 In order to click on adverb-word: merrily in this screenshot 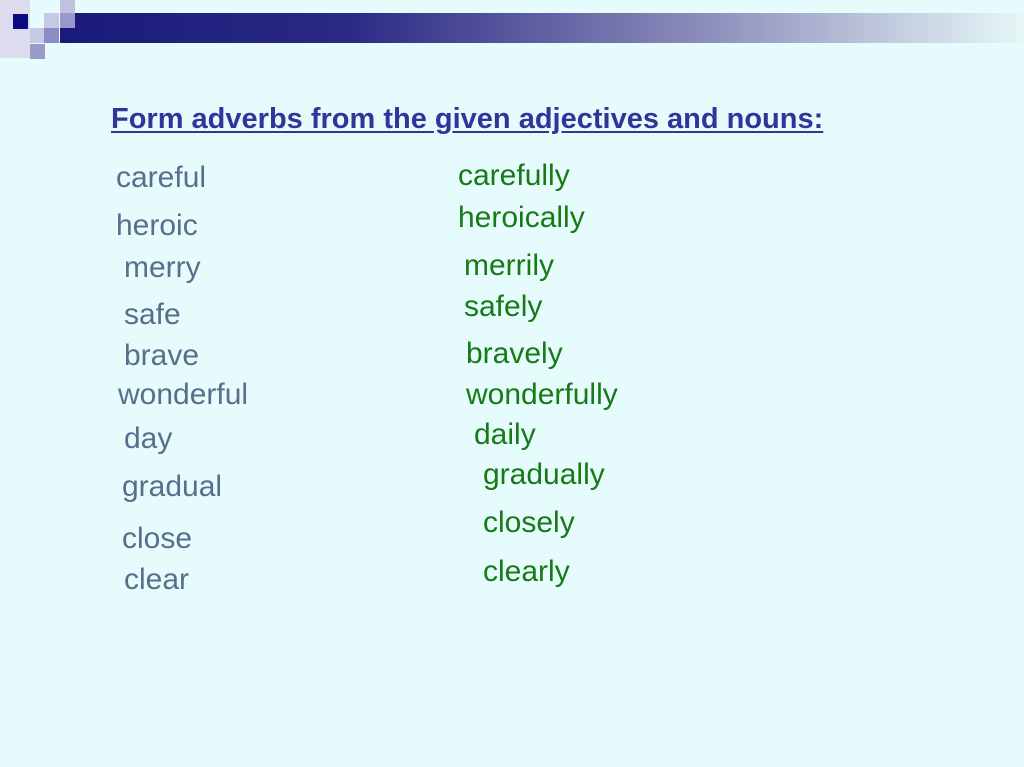, I will do `click(509, 265)`.